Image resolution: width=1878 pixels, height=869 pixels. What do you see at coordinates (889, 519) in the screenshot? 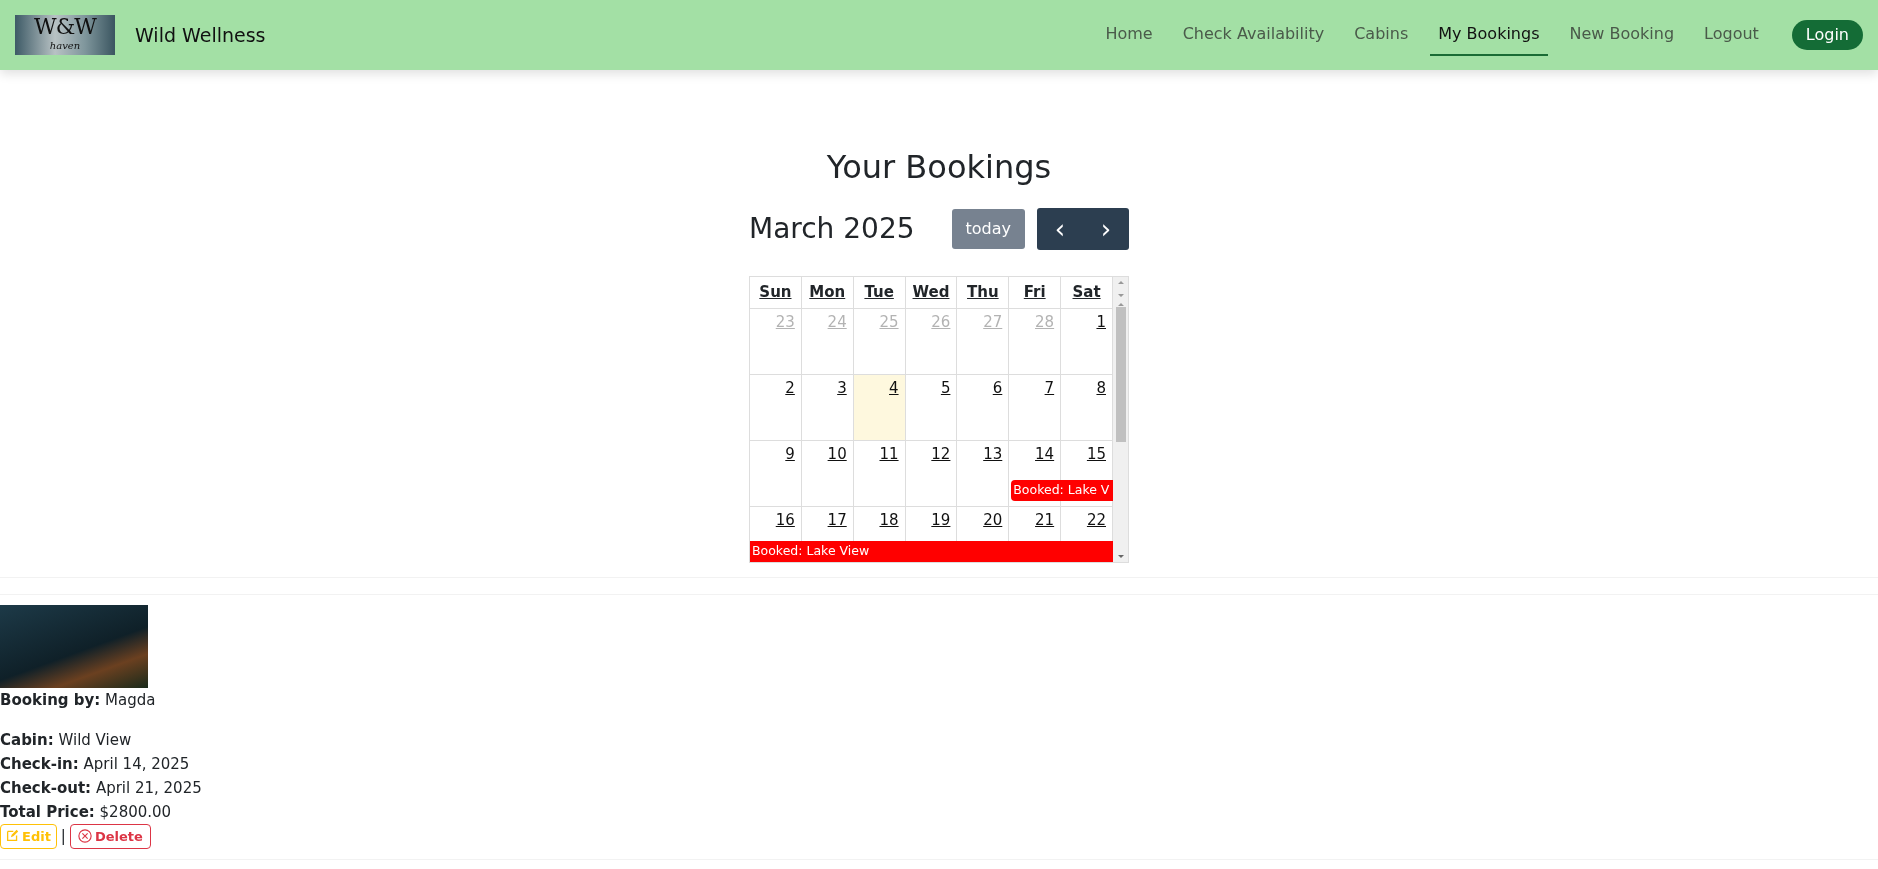
I see `day-number: 18` at bounding box center [889, 519].